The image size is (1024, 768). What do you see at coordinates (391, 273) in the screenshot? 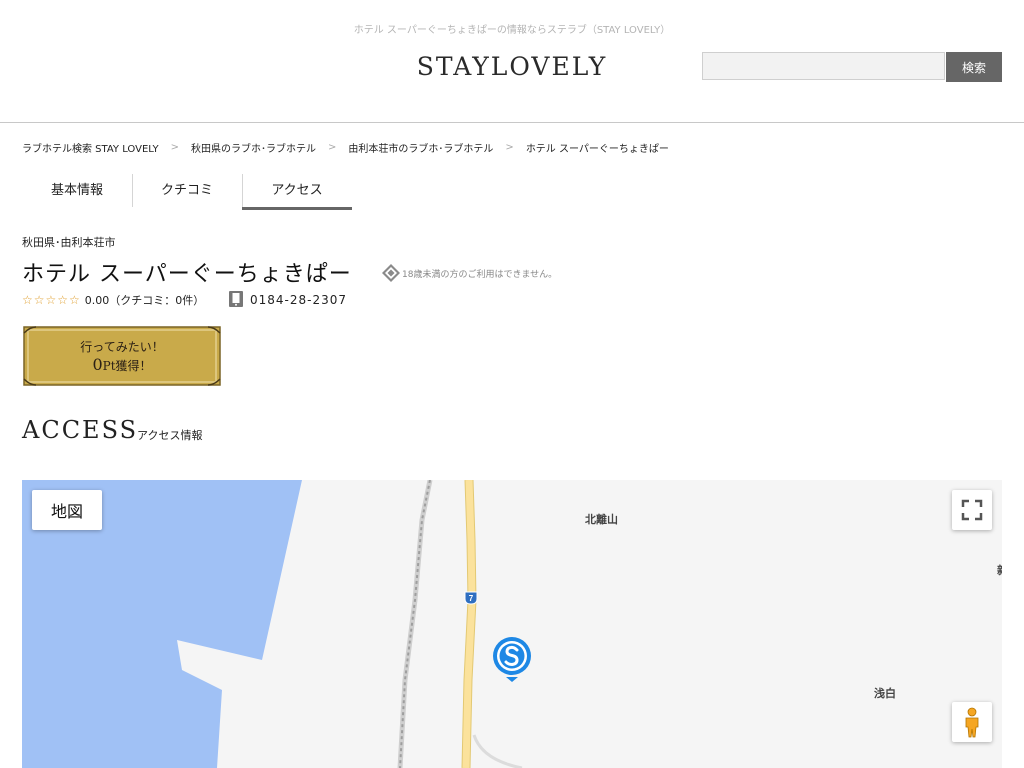
I see `adult-only-icon` at bounding box center [391, 273].